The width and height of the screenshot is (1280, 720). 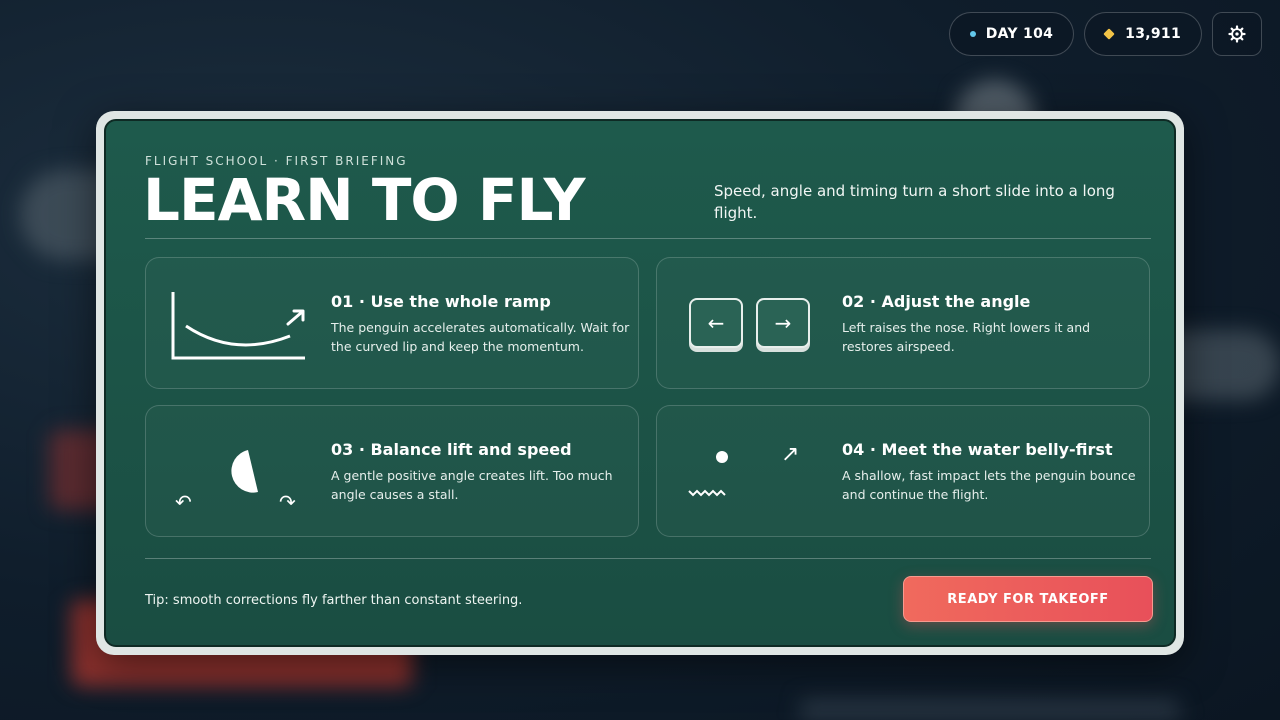 I want to click on day-counter: DAY 104, so click(x=1011, y=34).